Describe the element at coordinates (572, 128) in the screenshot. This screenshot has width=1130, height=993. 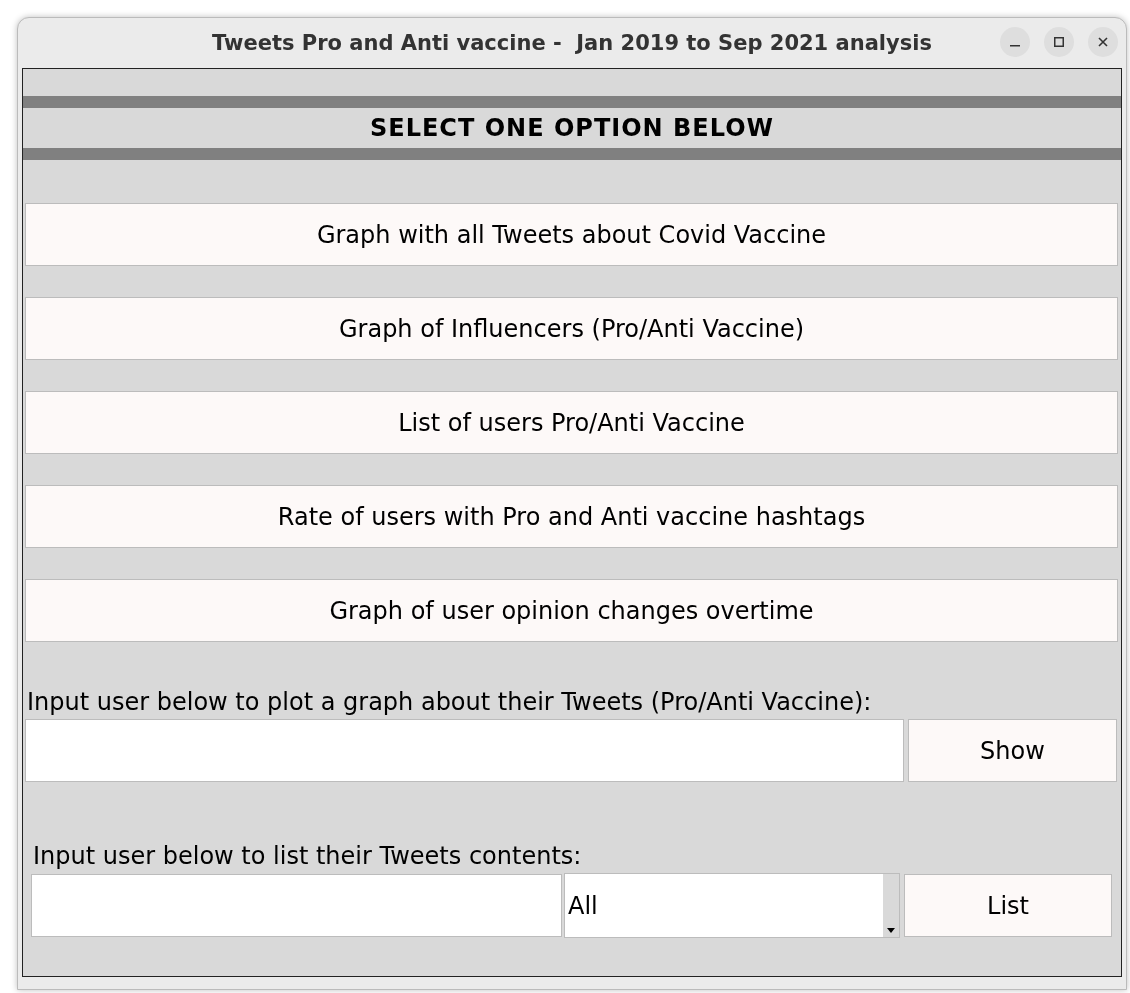
I see `section-heading: SELECT ONE OPTION BELOW` at that location.